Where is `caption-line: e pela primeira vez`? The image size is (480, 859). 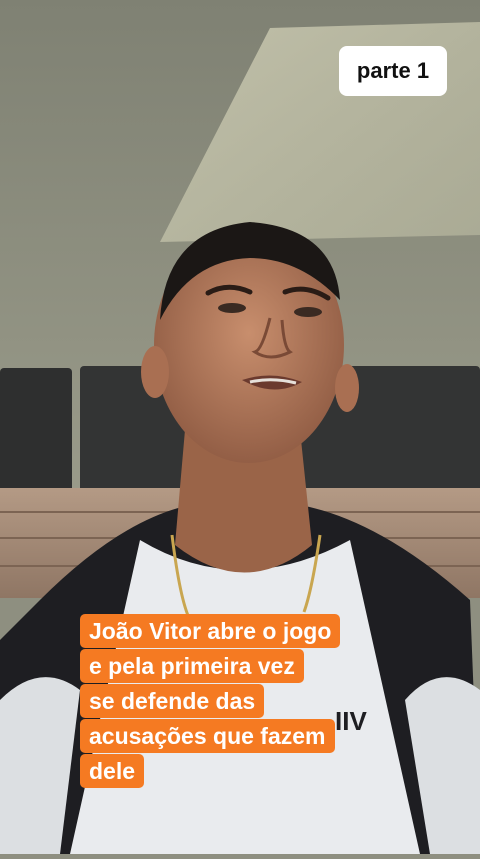
caption-line: e pela primeira vez is located at coordinates (192, 666).